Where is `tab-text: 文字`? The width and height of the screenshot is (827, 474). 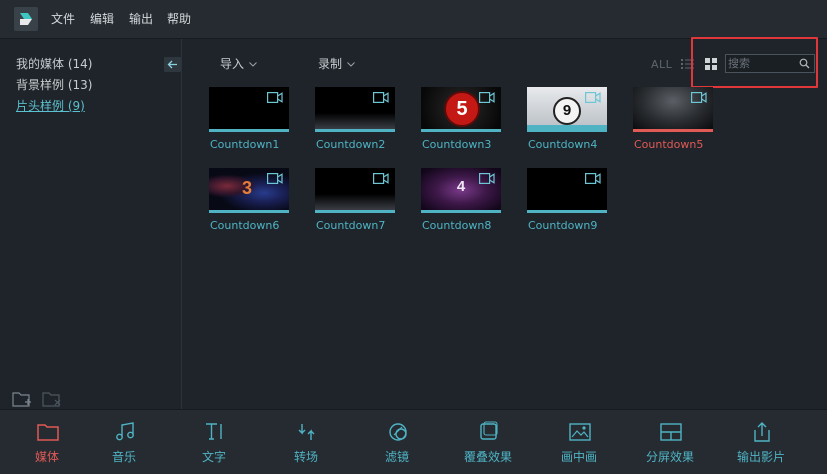 tab-text: 文字 is located at coordinates (214, 442).